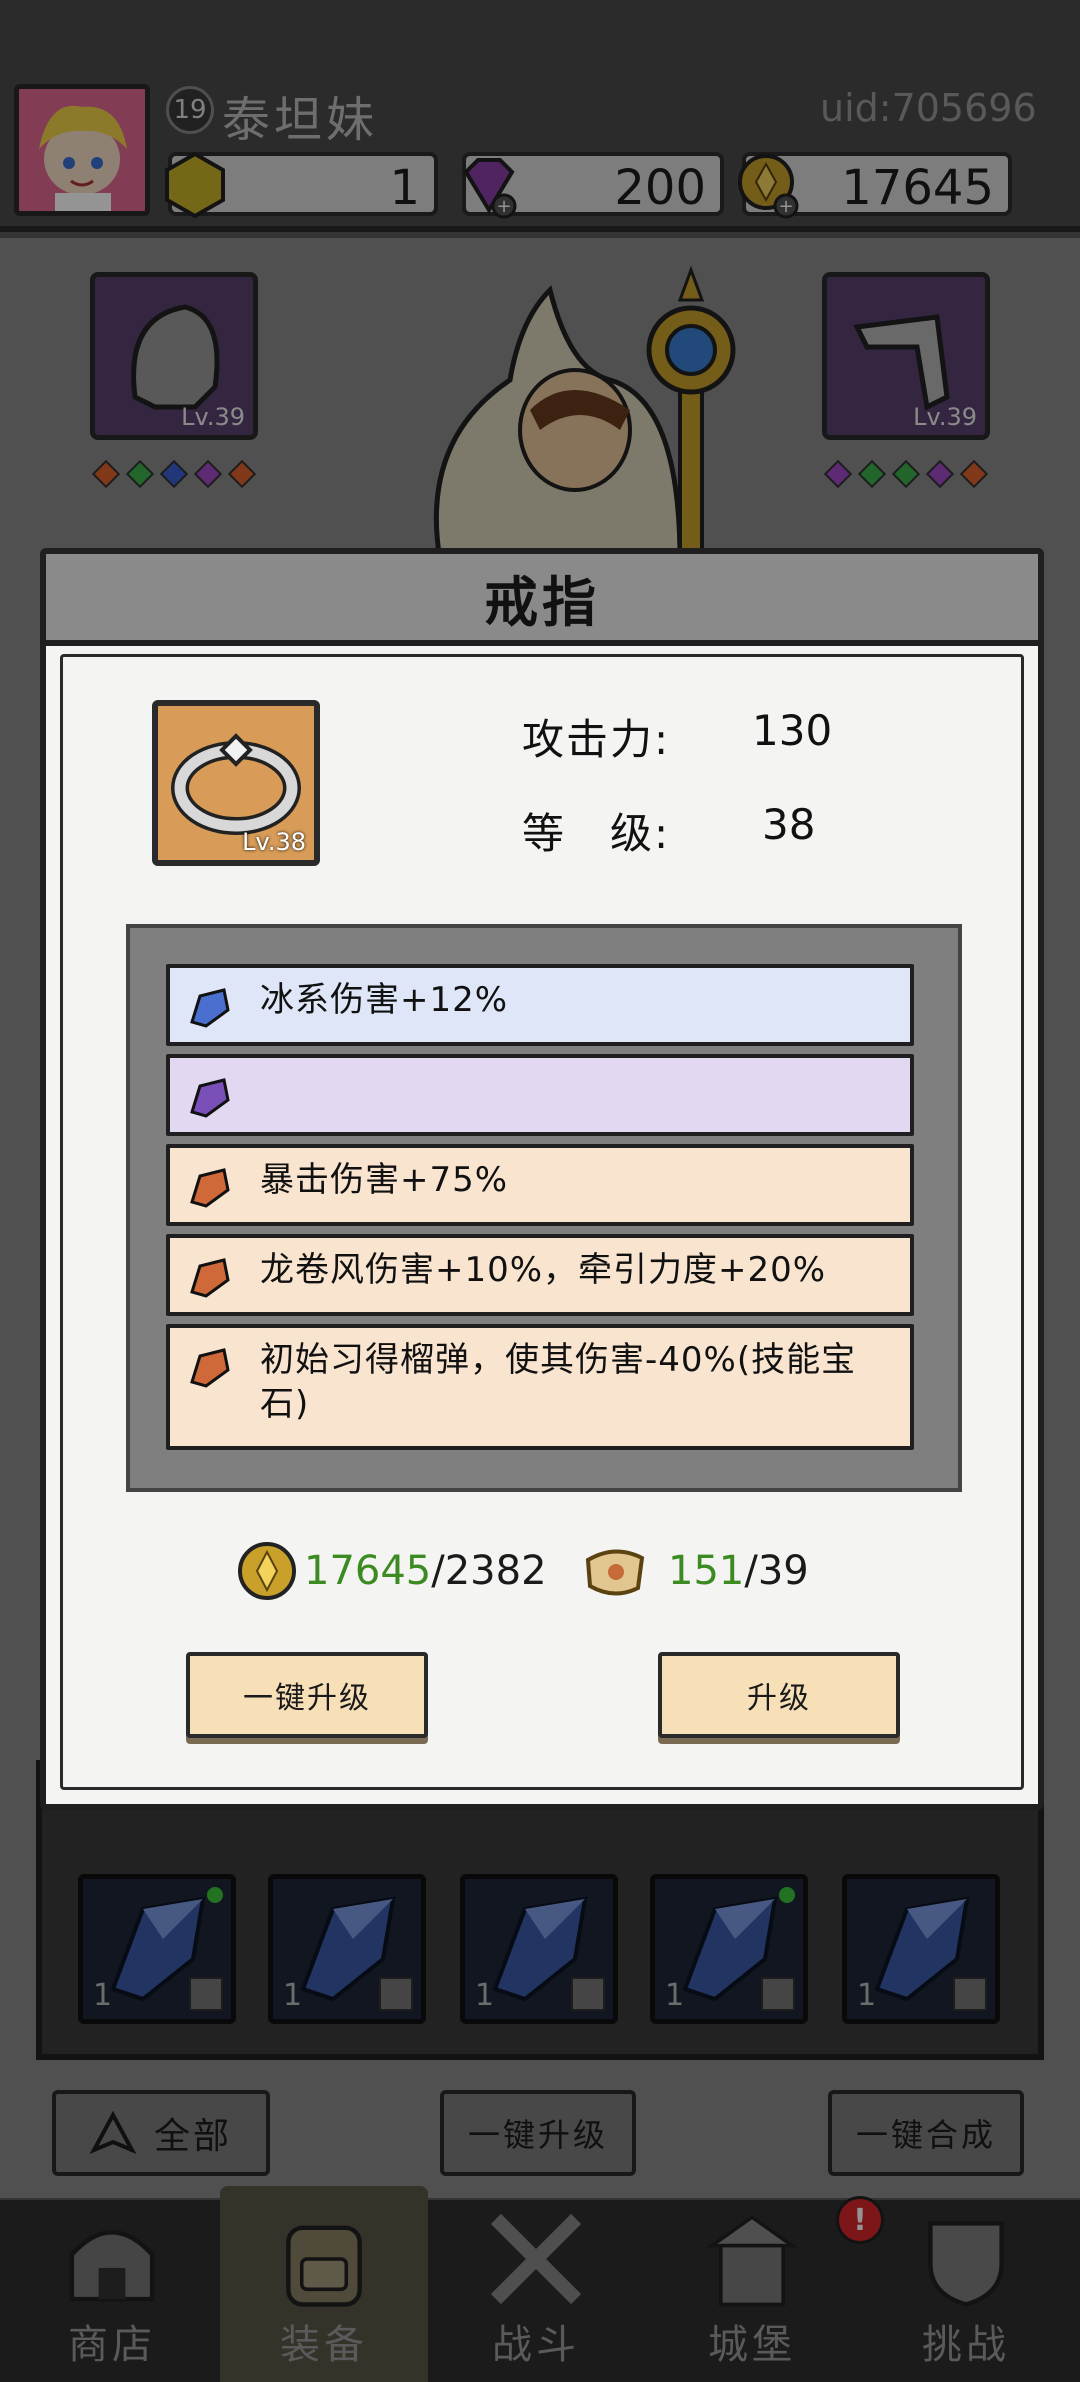 The image size is (1080, 2382). Describe the element at coordinates (489, 1571) in the screenshot. I see `gold-need: /2382` at that location.